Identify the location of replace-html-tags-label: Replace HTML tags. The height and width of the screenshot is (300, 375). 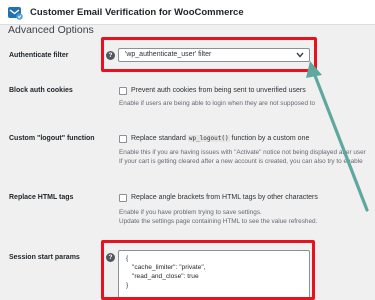
(41, 197).